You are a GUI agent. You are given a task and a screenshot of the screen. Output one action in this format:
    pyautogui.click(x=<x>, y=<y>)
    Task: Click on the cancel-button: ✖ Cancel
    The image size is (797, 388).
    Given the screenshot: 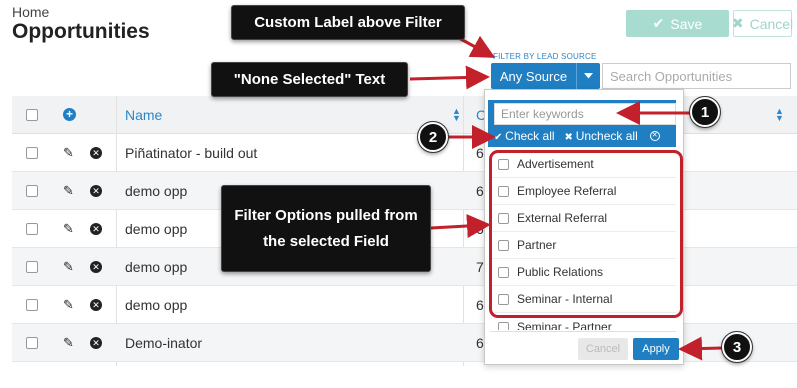 What is the action you would take?
    pyautogui.click(x=762, y=23)
    